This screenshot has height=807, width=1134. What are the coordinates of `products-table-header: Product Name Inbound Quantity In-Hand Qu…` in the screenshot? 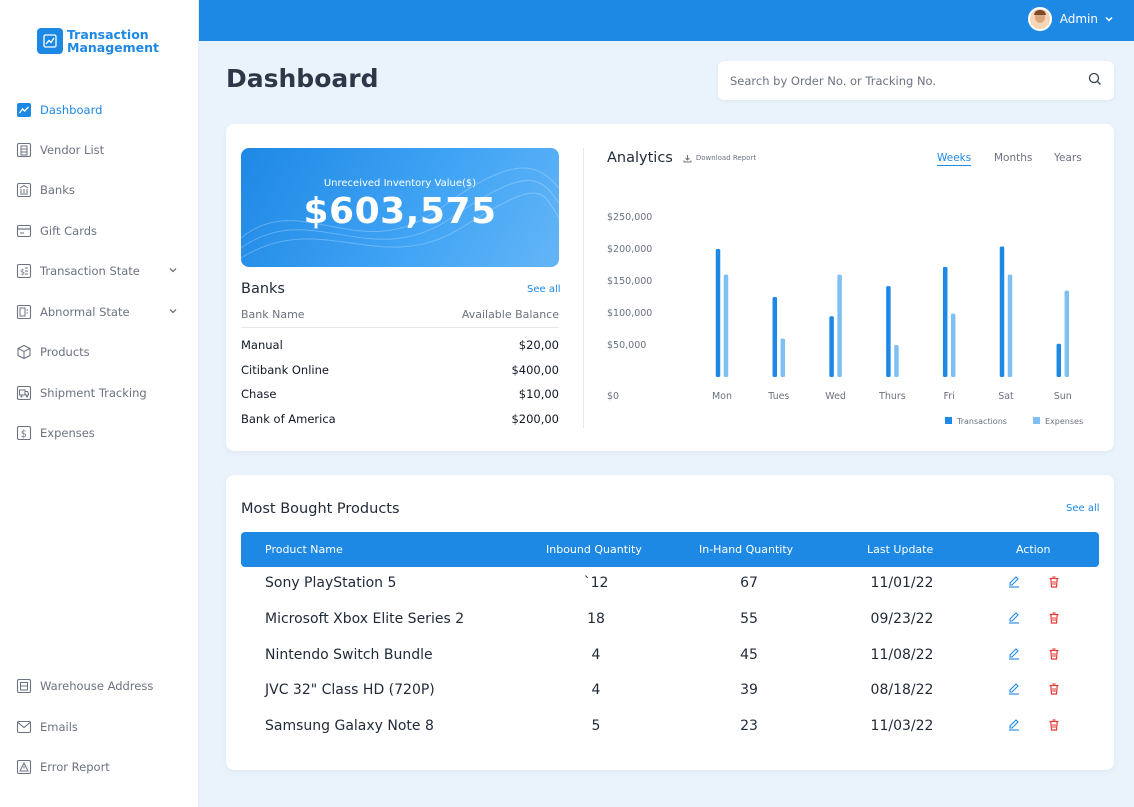 It's located at (670, 549).